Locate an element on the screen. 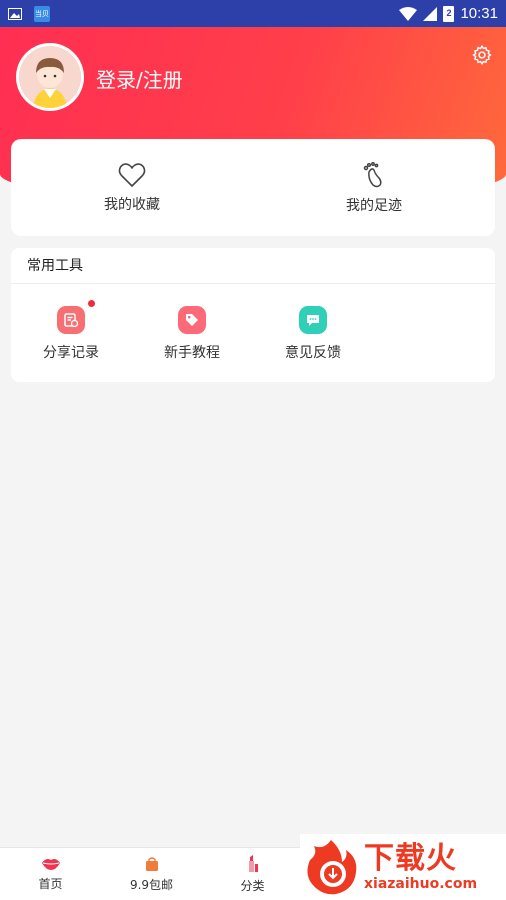 The width and height of the screenshot is (506, 900). footprint-icon is located at coordinates (372, 174).